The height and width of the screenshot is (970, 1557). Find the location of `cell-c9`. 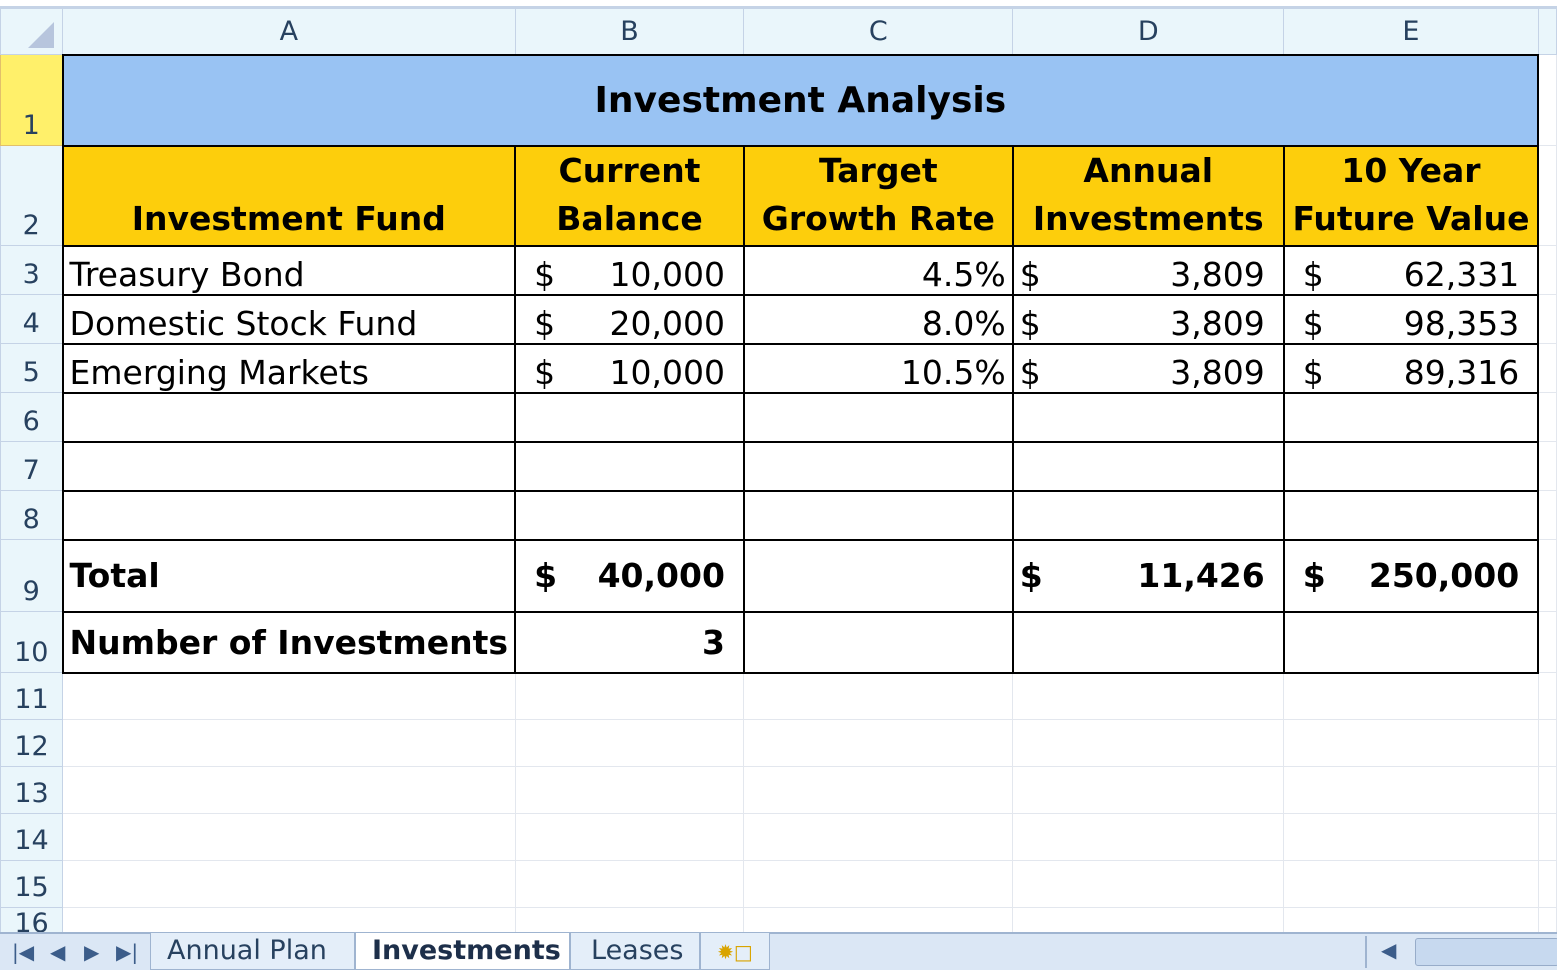

cell-c9 is located at coordinates (878, 575).